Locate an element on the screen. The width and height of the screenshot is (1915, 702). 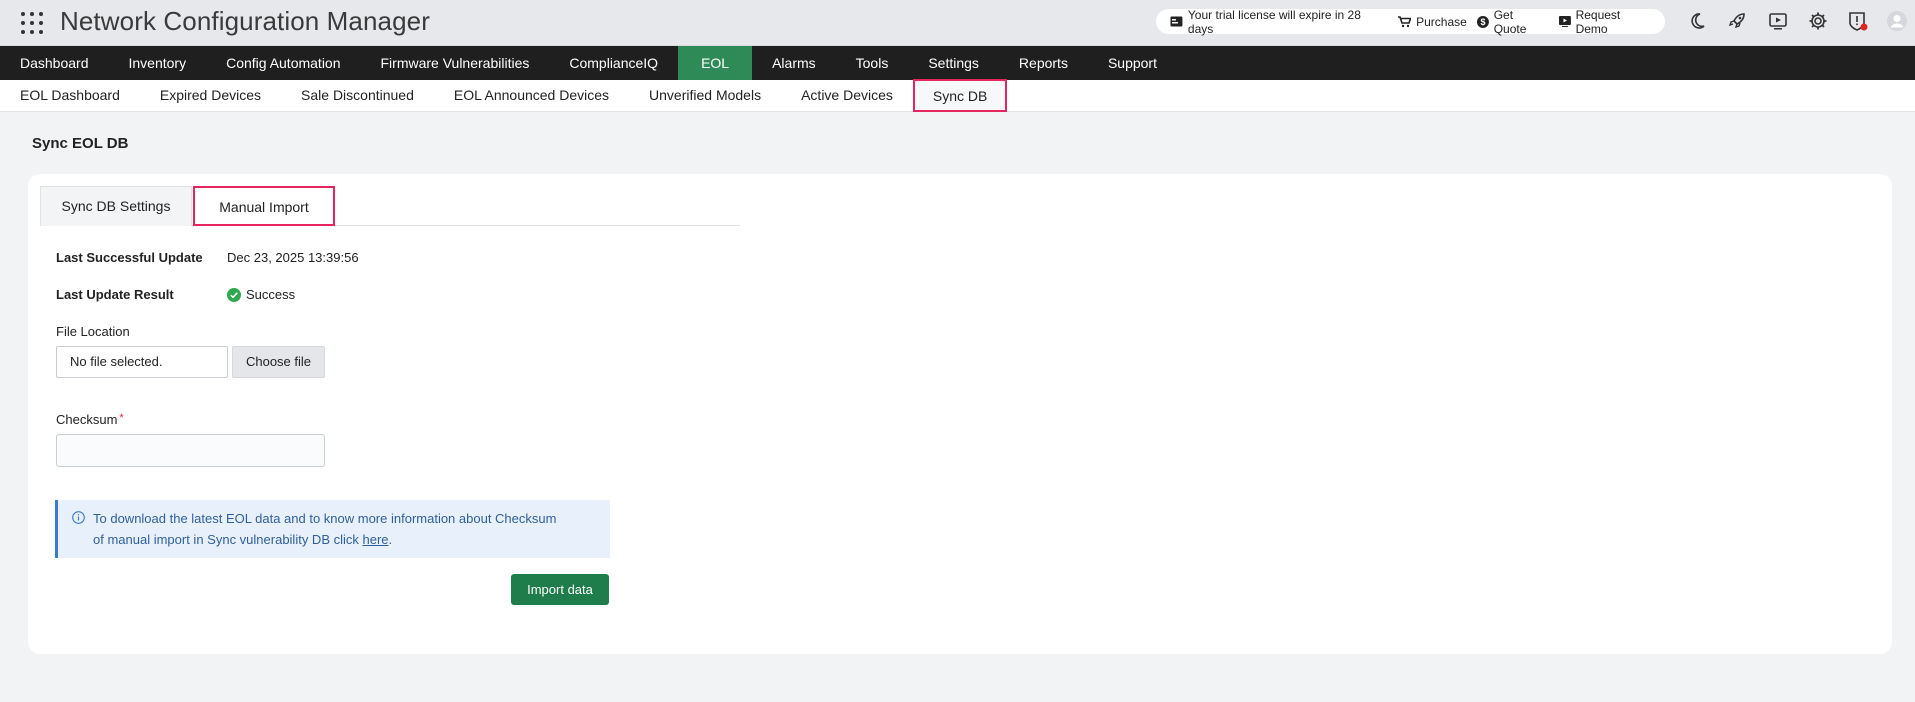
subnav-expired-devices: Expired Devices is located at coordinates (210, 96).